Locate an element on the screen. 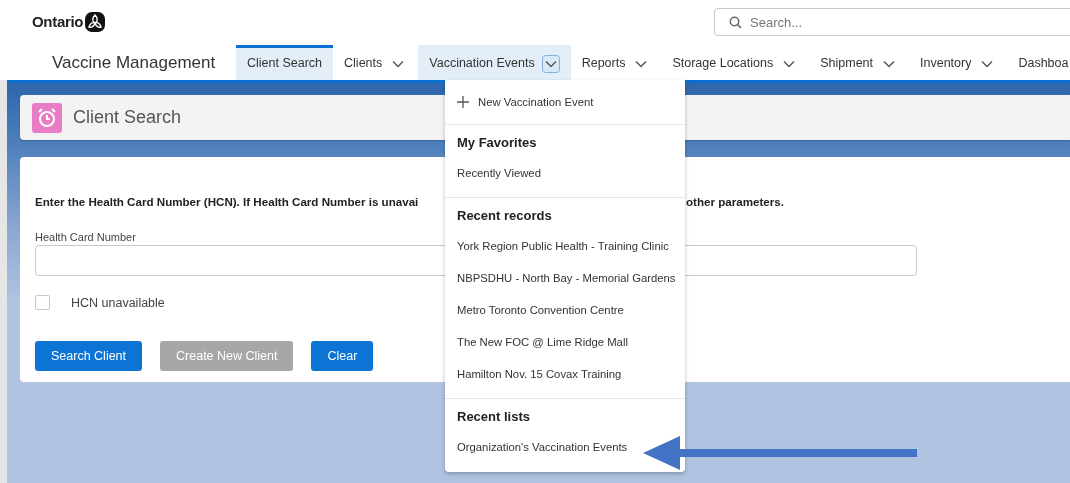 This screenshot has height=483, width=1070. menu-section-heading: Recent lists is located at coordinates (493, 417).